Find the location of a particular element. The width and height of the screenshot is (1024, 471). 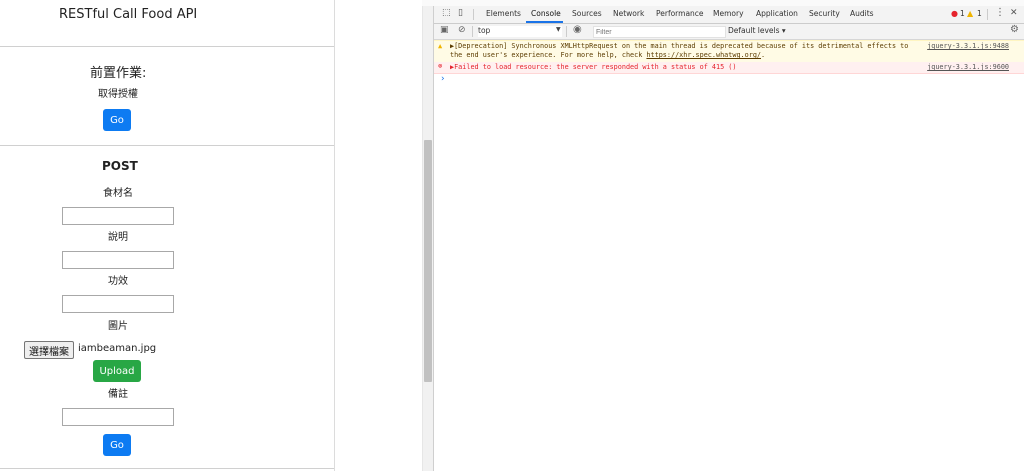

chevron-down-icon: ▼ is located at coordinates (558, 29).